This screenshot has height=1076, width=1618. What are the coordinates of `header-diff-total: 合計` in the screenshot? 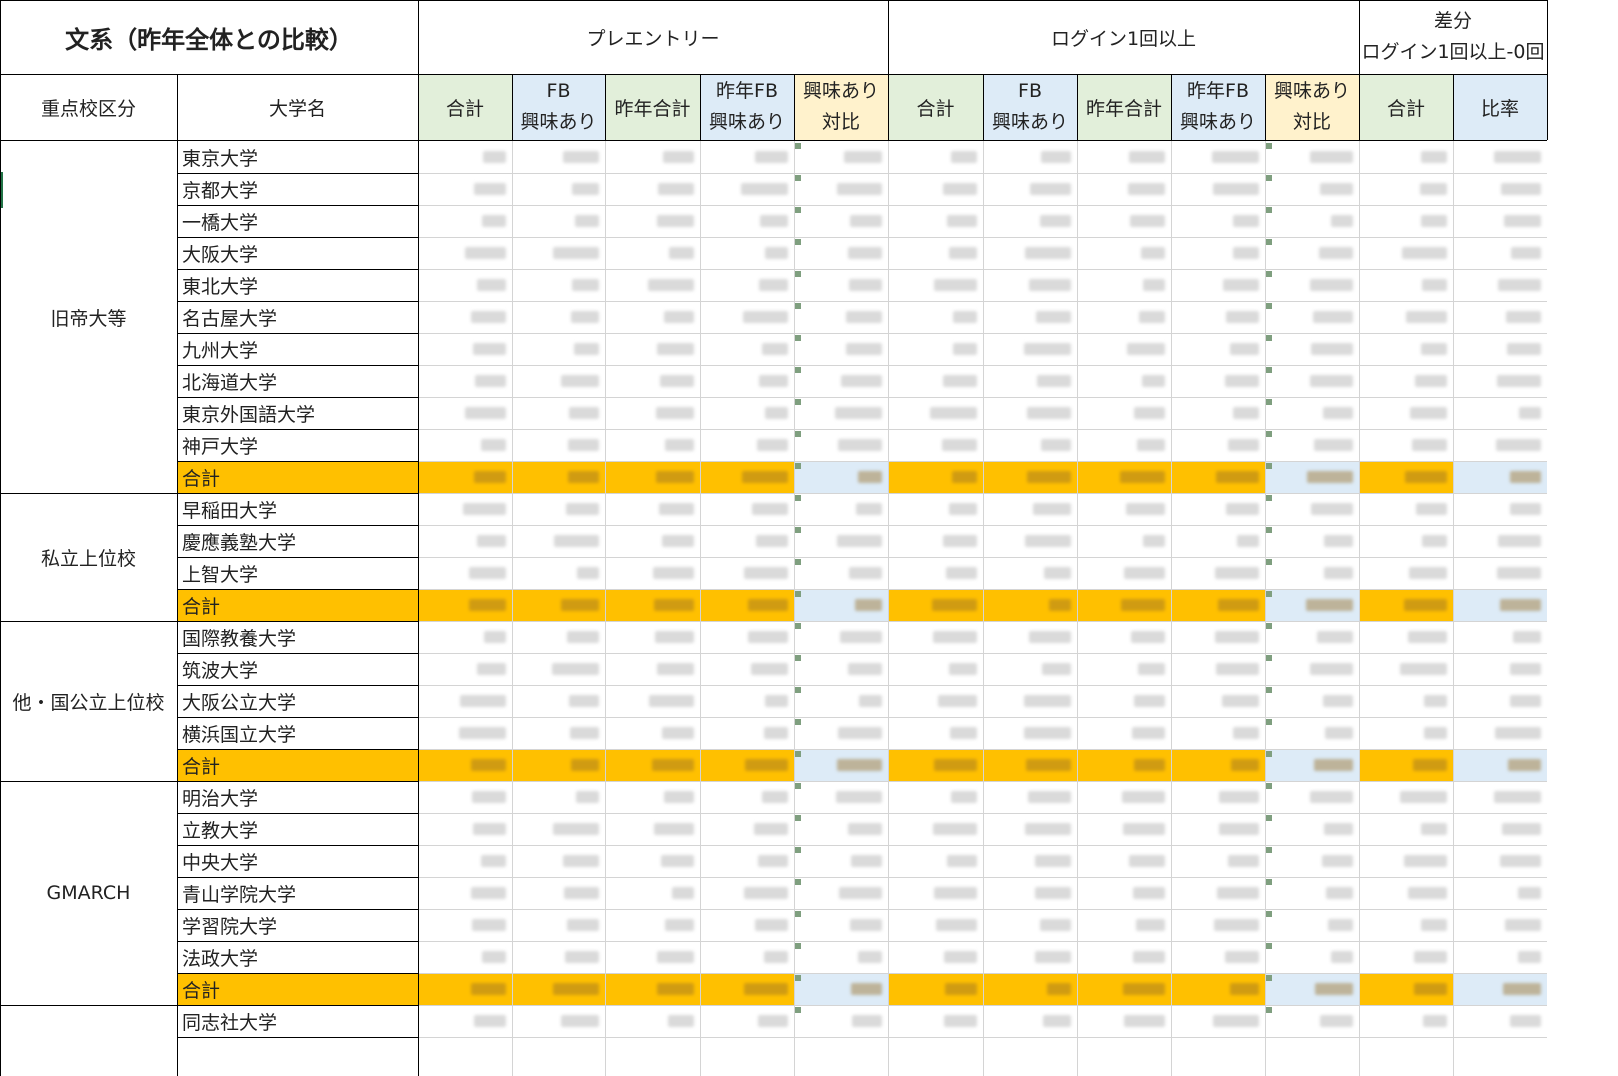 It's located at (1406, 107).